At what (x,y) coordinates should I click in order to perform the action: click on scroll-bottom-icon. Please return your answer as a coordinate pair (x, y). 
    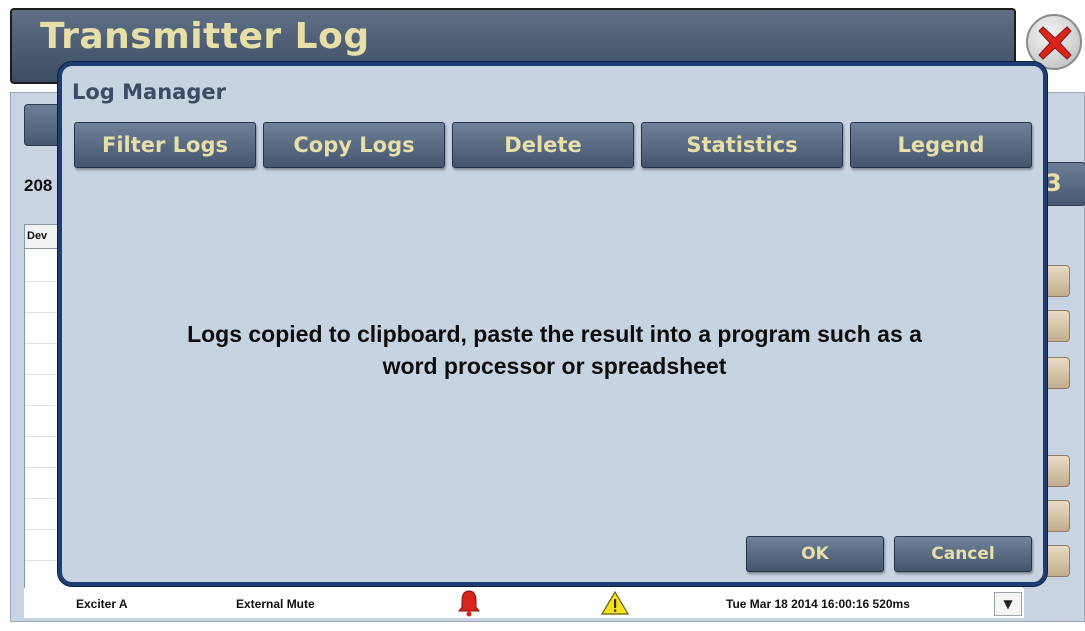
    Looking at the image, I should click on (1057, 561).